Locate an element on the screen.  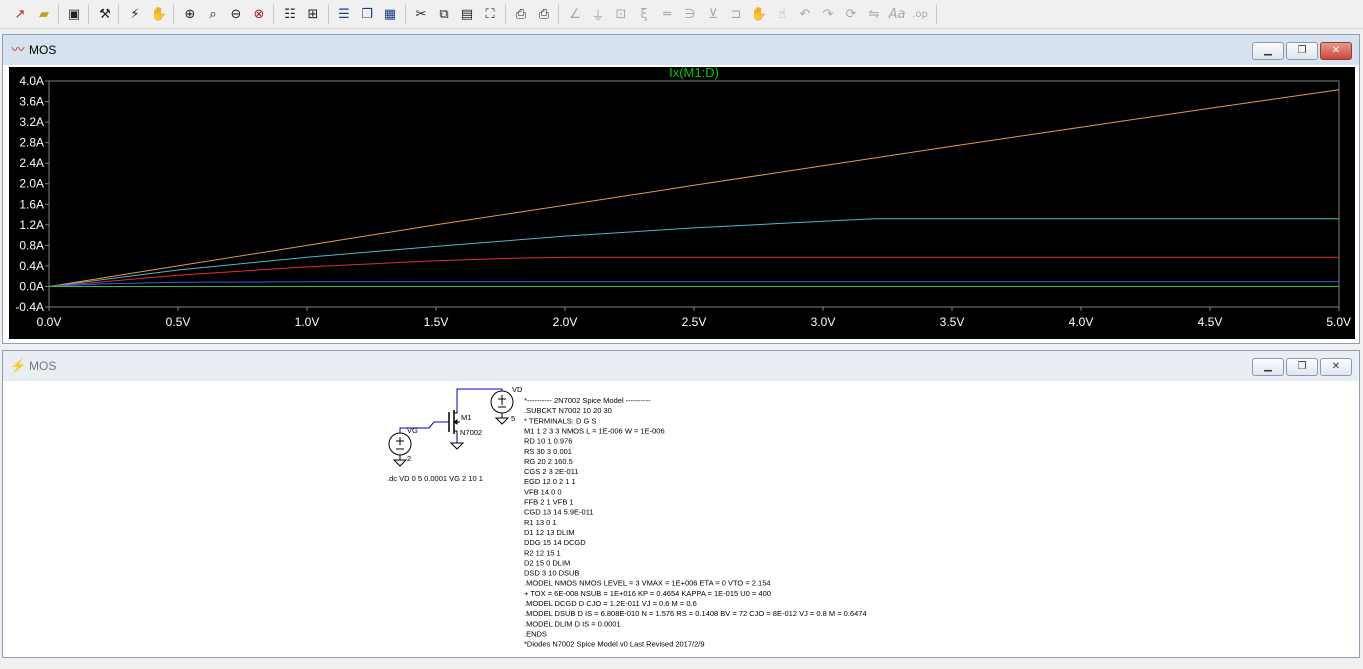
y-tick-label: 1.2A is located at coordinates (31, 225).